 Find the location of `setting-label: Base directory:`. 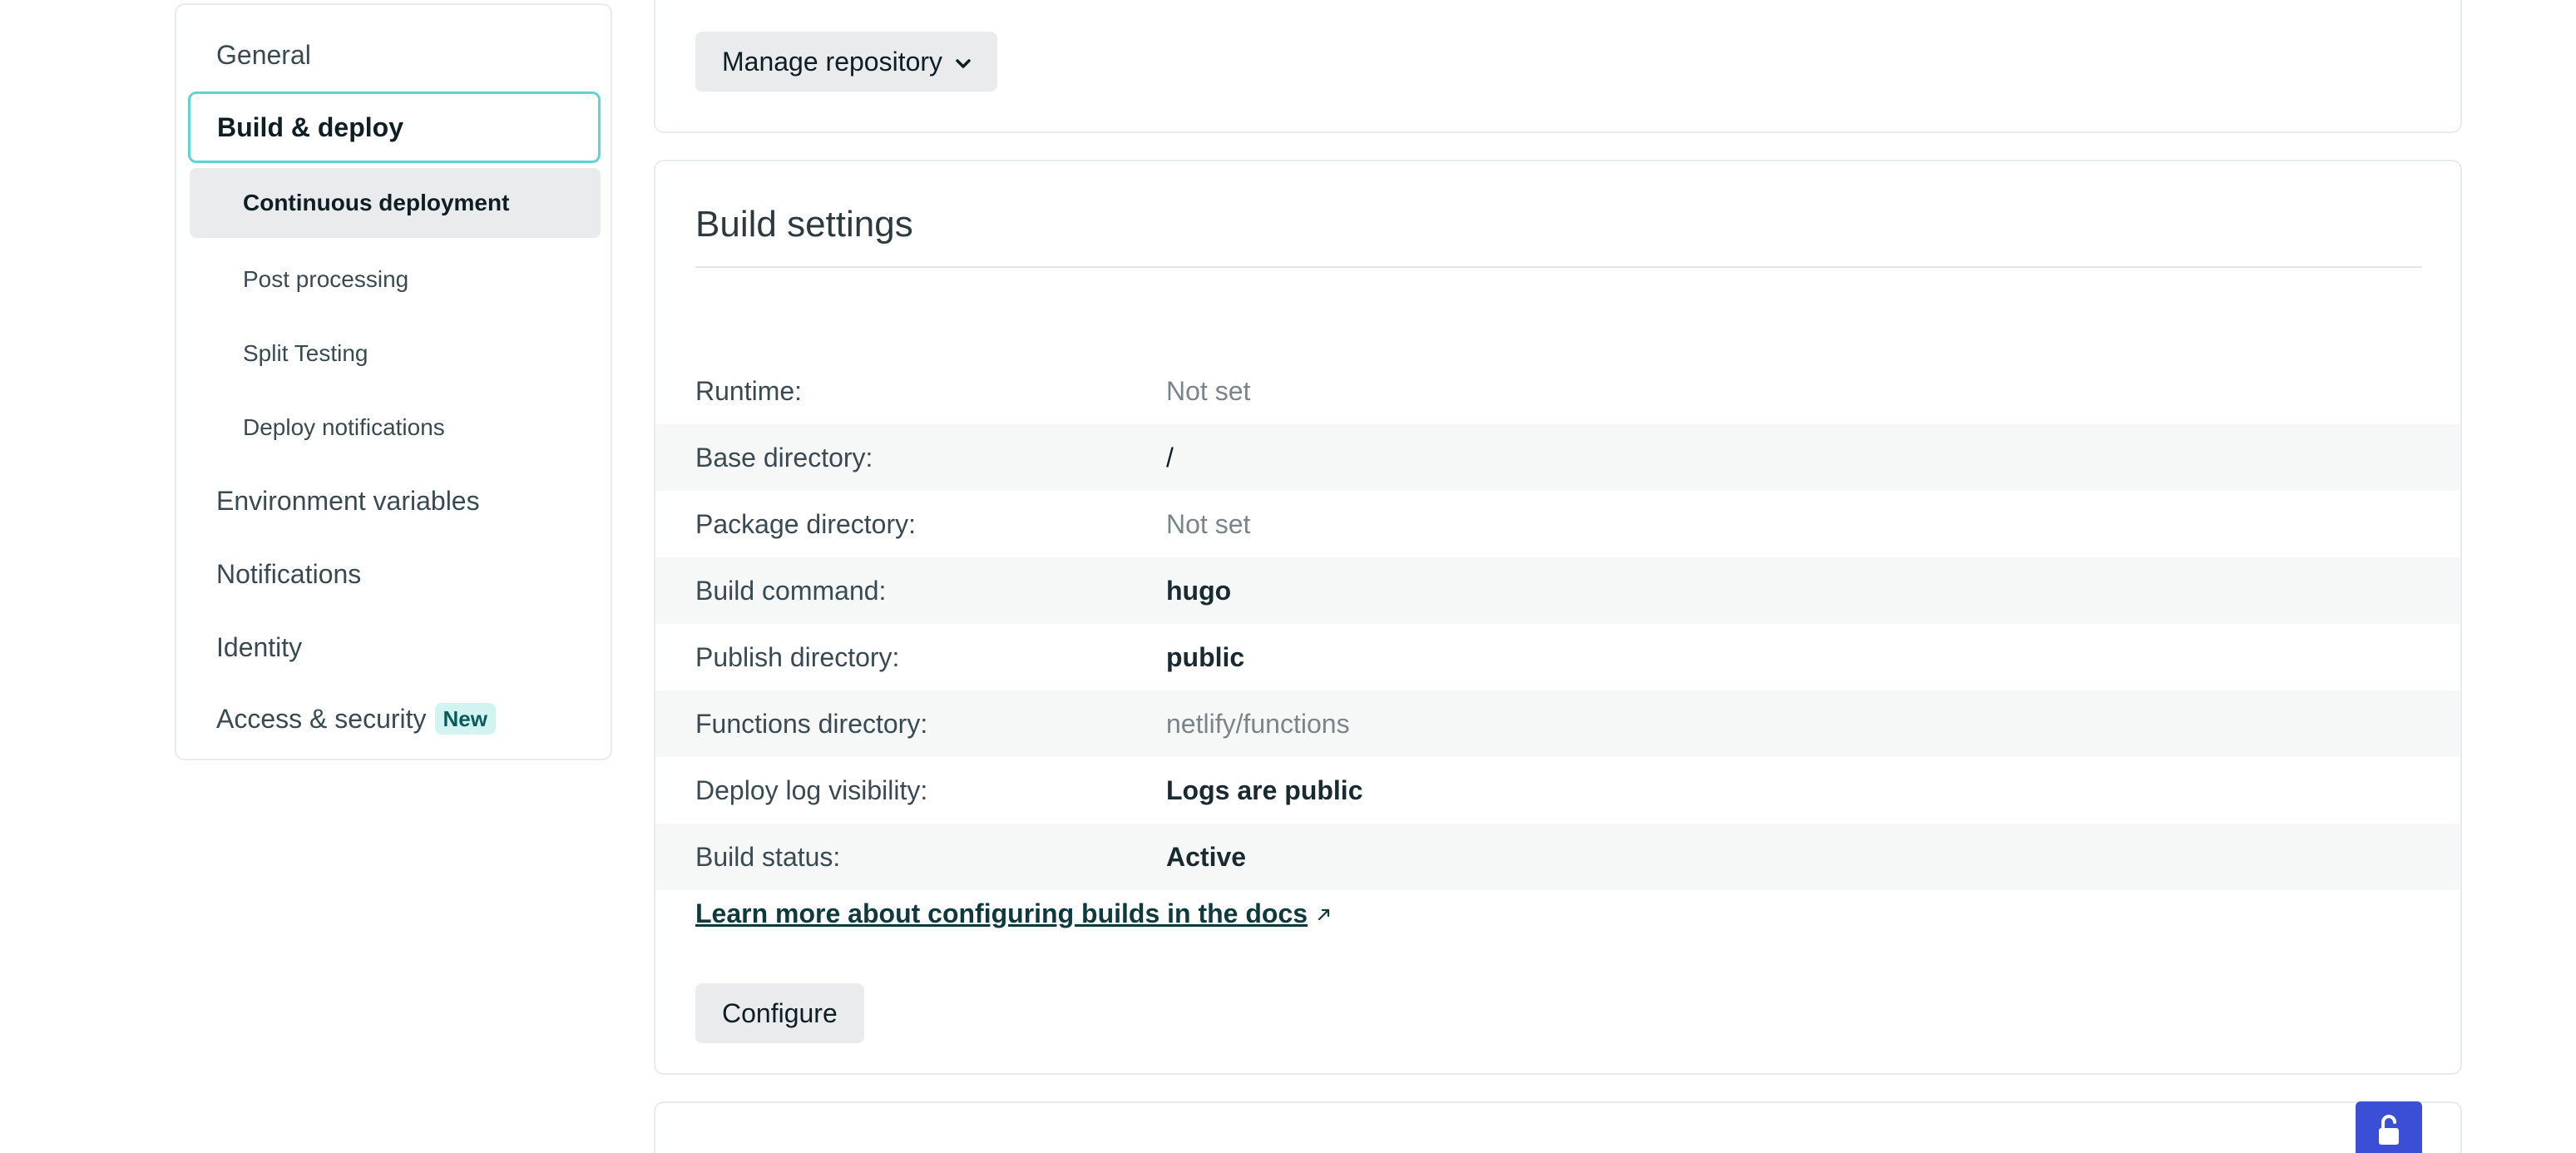

setting-label: Base directory: is located at coordinates (784, 458).